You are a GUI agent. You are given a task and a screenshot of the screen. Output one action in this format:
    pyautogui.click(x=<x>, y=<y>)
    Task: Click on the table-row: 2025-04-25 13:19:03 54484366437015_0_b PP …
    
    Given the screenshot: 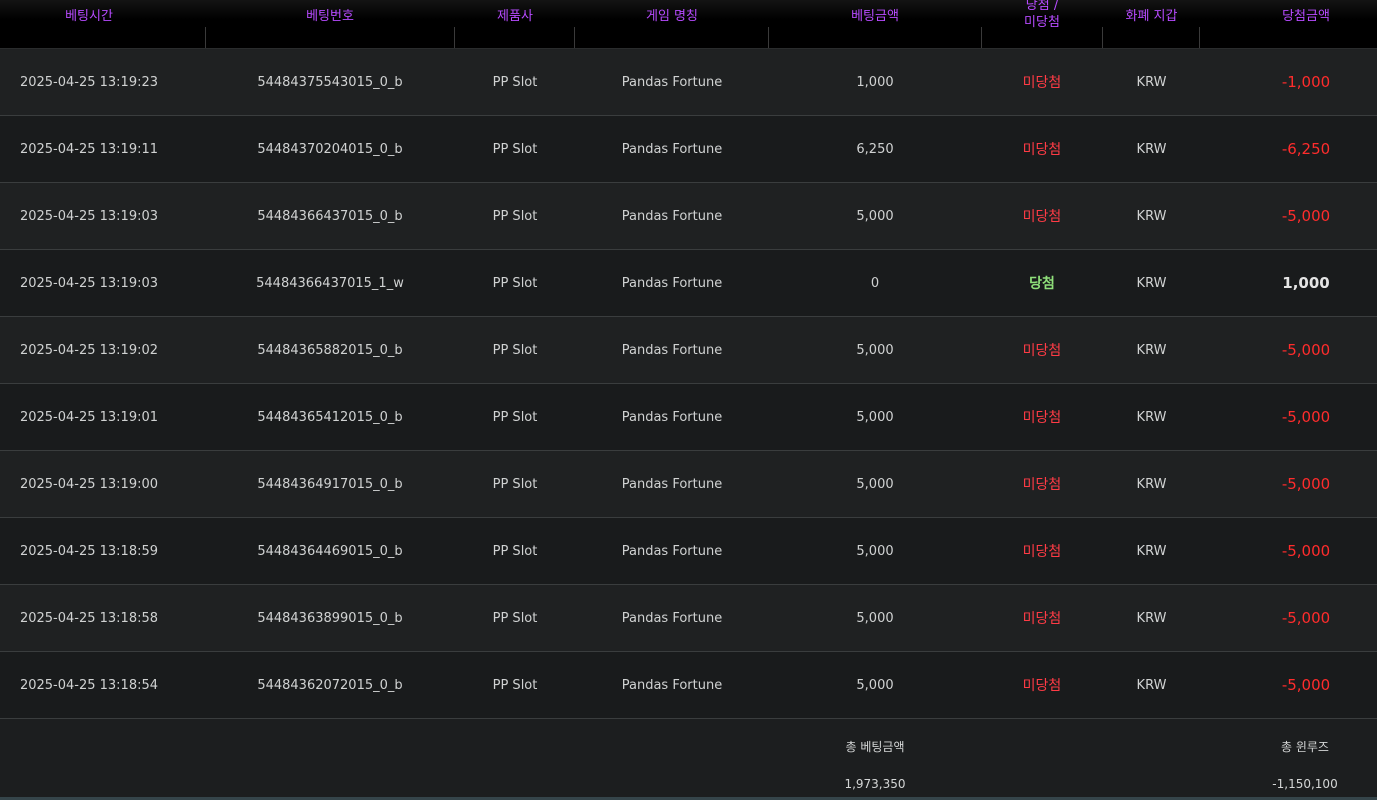 What is the action you would take?
    pyautogui.click(x=688, y=216)
    